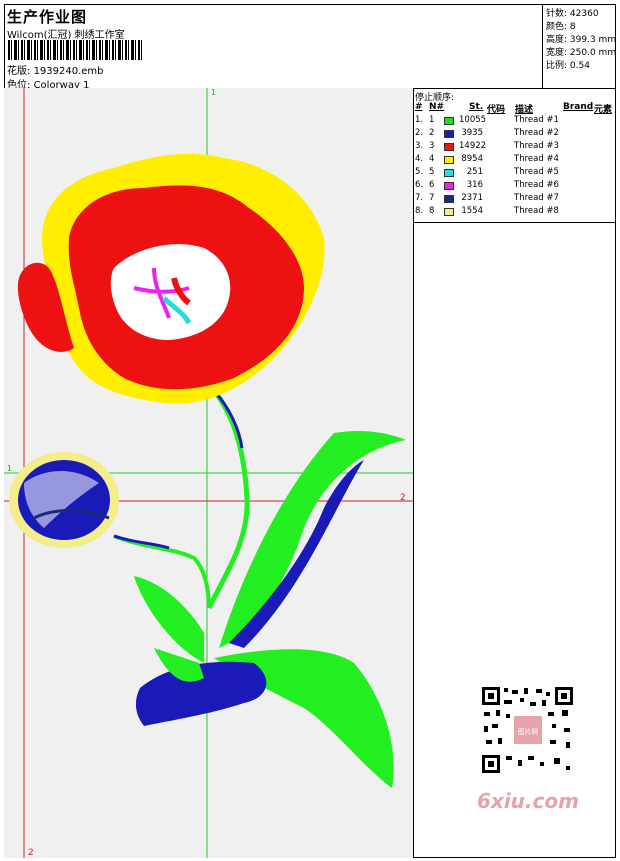 The image size is (620, 861). I want to click on row-stitches: 316, so click(474, 185).